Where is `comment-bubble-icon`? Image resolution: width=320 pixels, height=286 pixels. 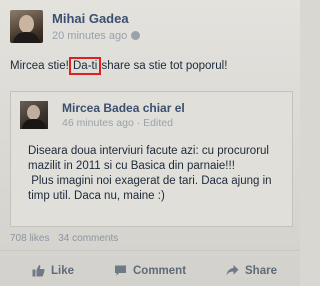
comment-bubble-icon is located at coordinates (120, 270).